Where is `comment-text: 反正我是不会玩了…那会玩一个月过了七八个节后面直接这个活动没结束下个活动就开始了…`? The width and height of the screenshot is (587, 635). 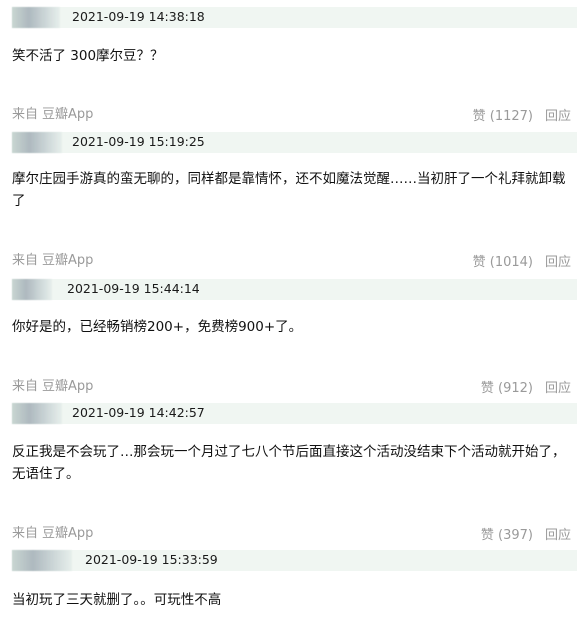
comment-text: 反正我是不会玩了…那会玩一个月过了七八个节后面直接这个活动没结束下个活动就开始了… is located at coordinates (289, 463).